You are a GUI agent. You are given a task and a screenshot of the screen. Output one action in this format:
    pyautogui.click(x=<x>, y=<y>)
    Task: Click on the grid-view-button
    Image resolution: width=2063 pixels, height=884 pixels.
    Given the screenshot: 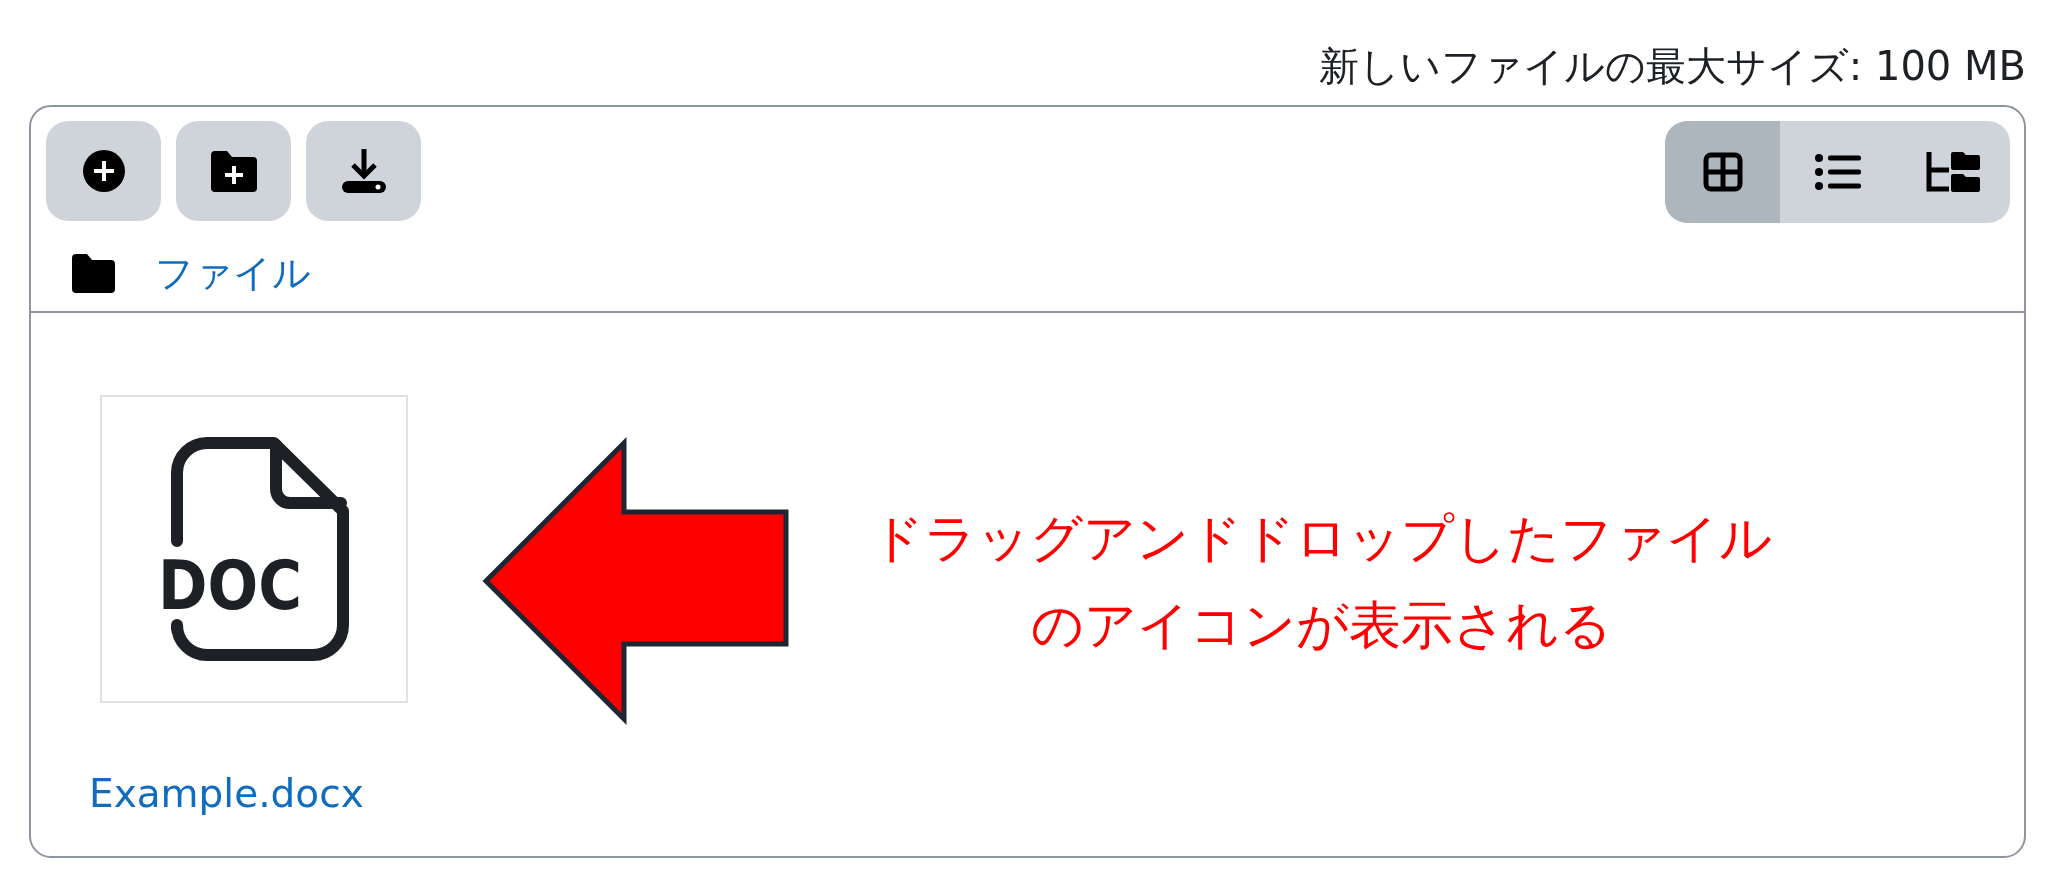 What is the action you would take?
    pyautogui.click(x=1722, y=172)
    